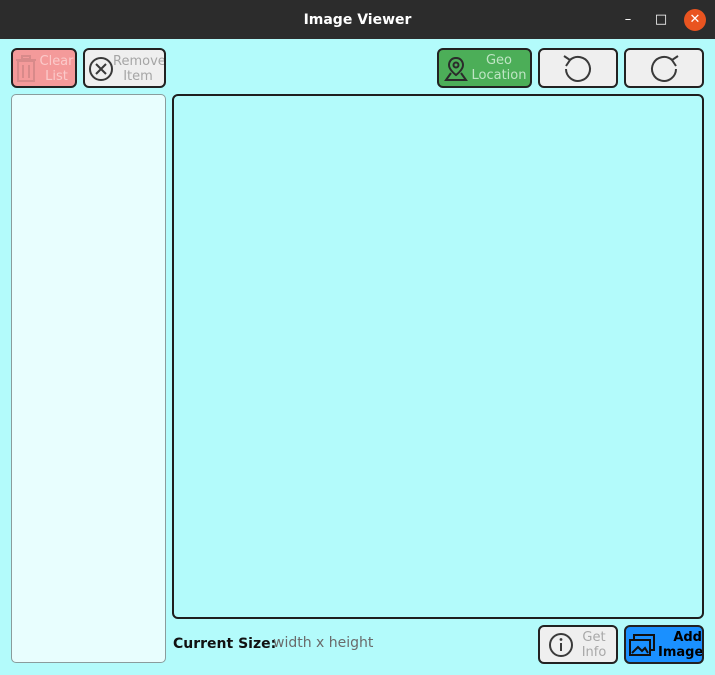  I want to click on rotate-right-button, so click(664, 68).